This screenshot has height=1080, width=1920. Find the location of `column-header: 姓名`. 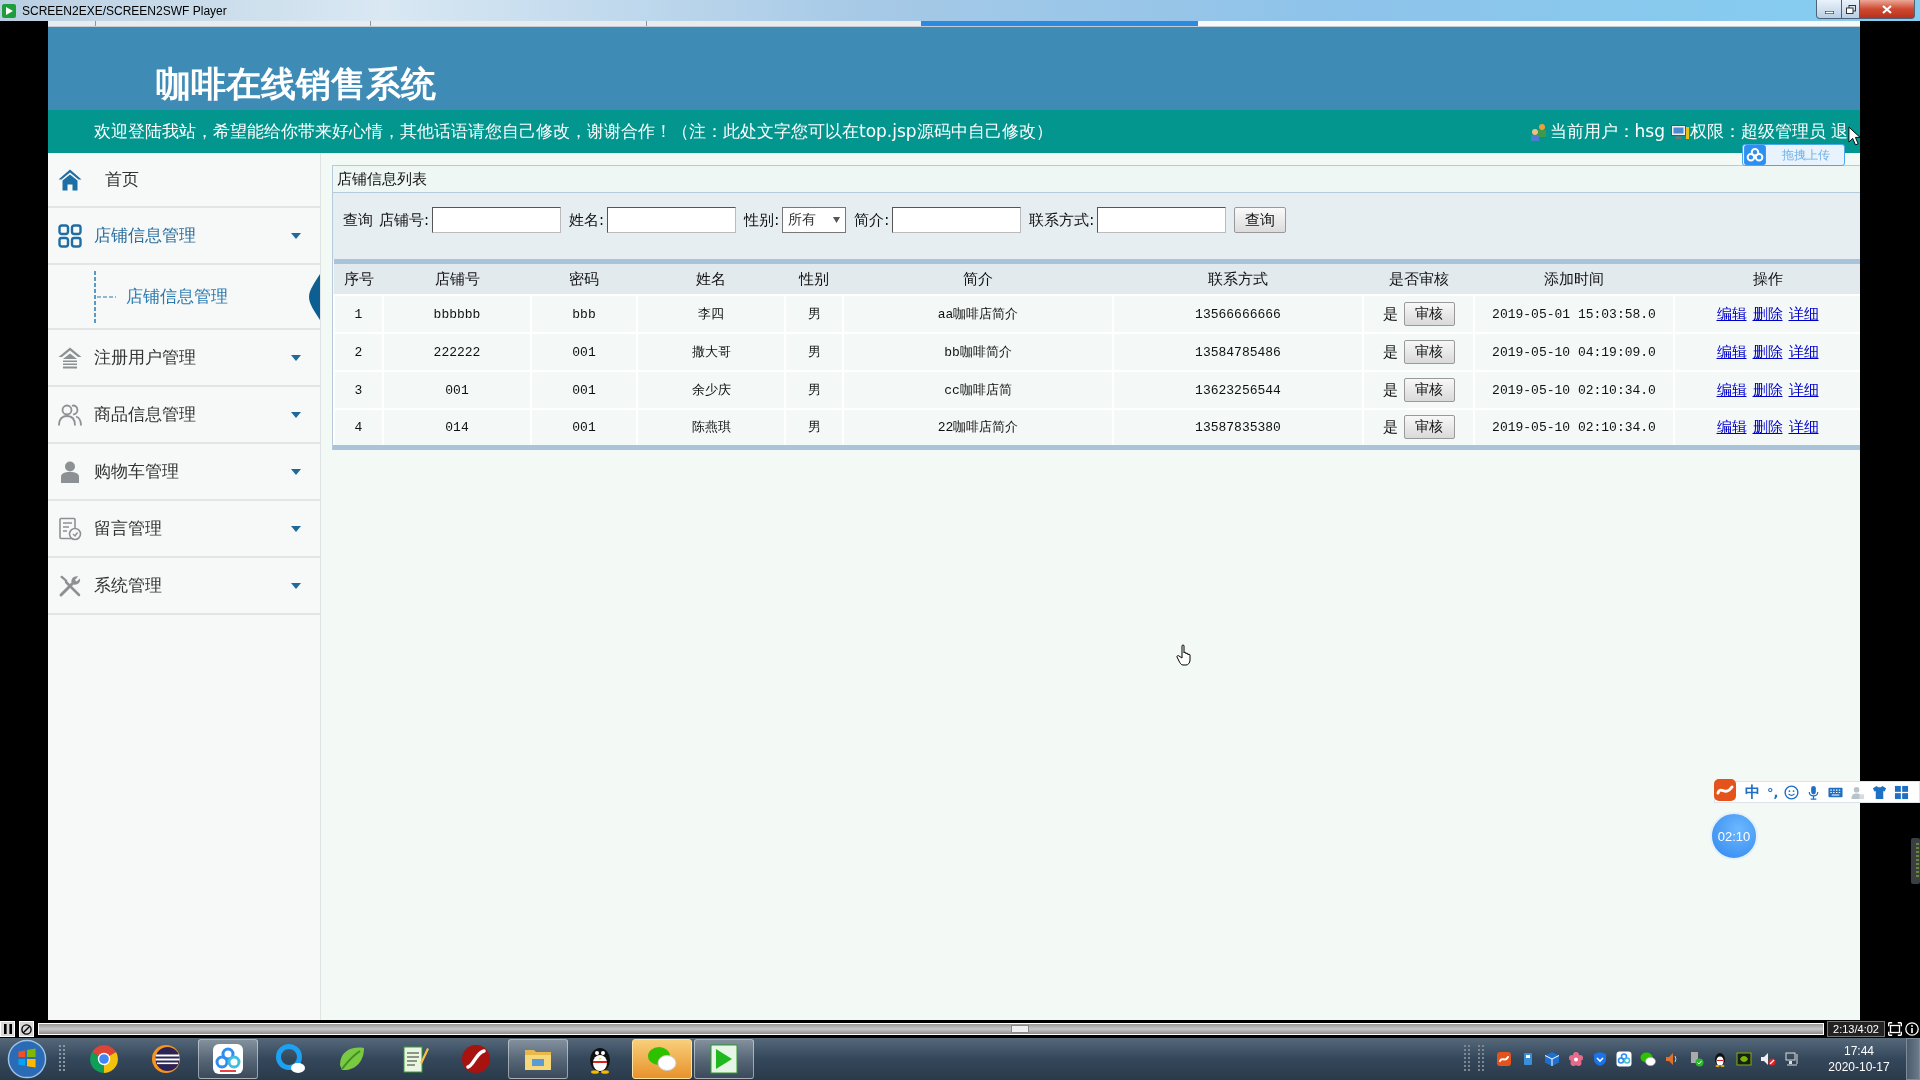

column-header: 姓名 is located at coordinates (711, 278).